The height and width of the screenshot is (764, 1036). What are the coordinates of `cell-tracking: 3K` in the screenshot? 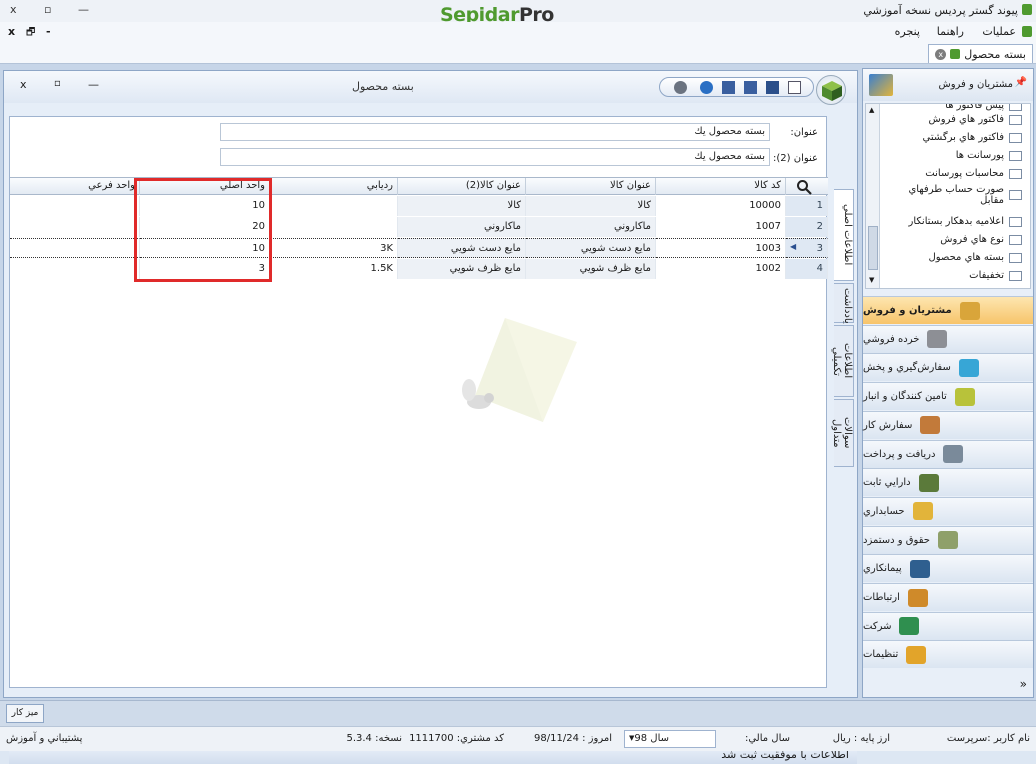 It's located at (334, 248).